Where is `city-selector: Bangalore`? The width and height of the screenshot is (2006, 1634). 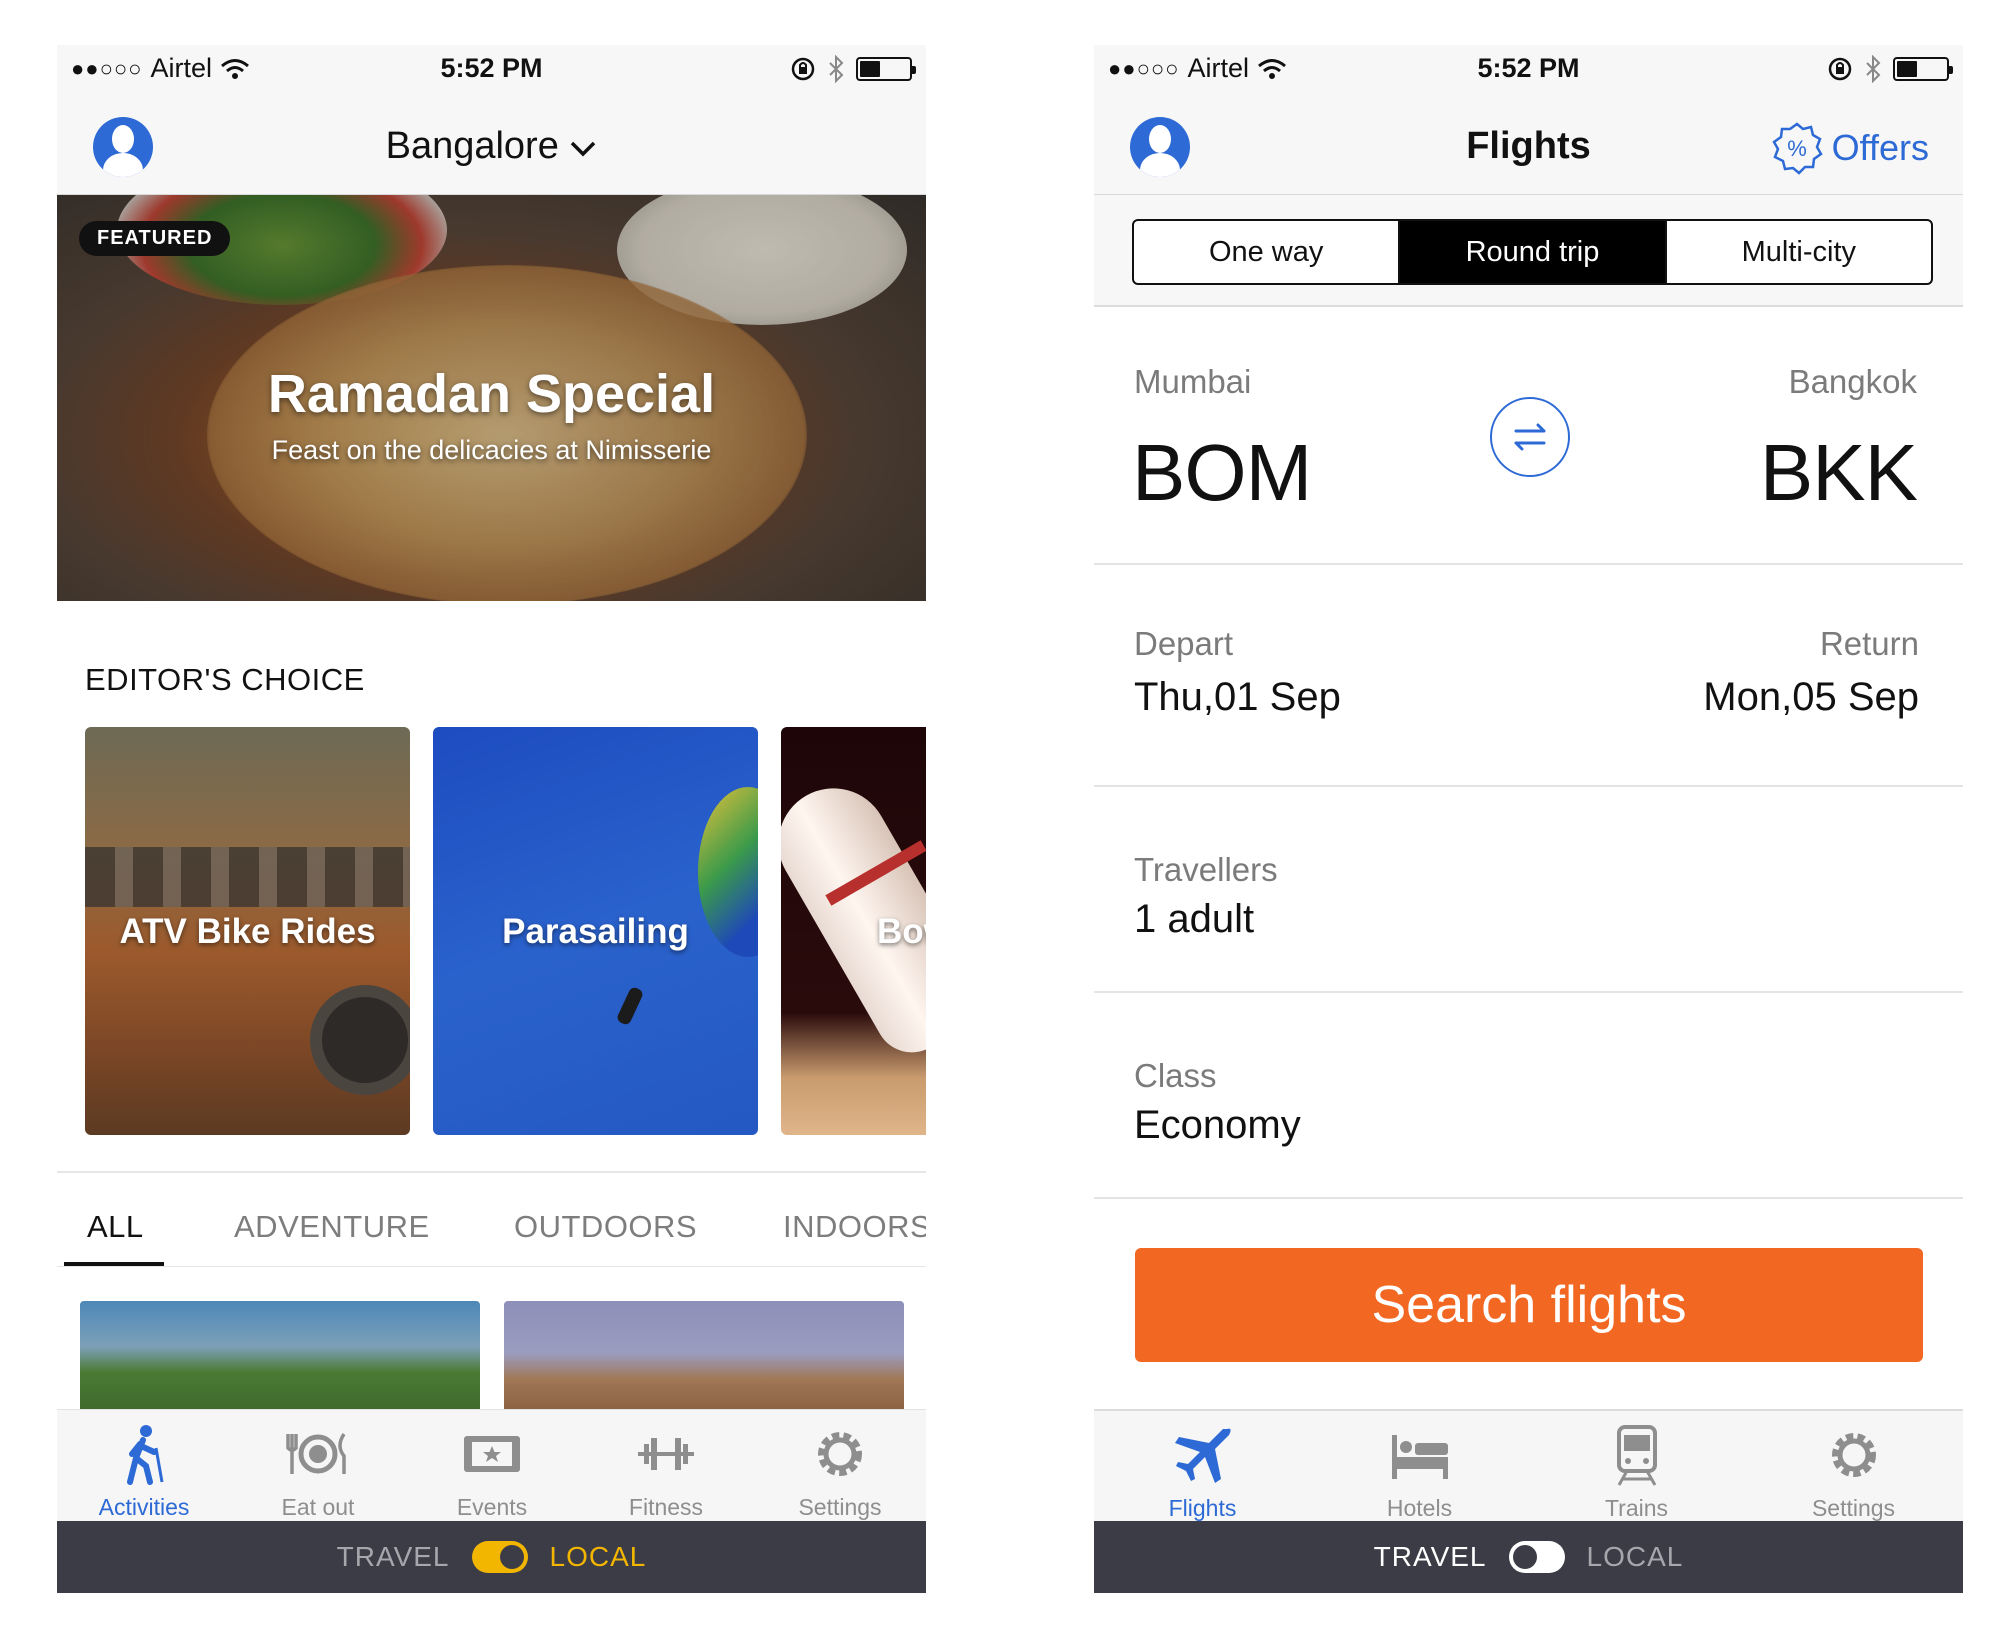
city-selector: Bangalore is located at coordinates (491, 146).